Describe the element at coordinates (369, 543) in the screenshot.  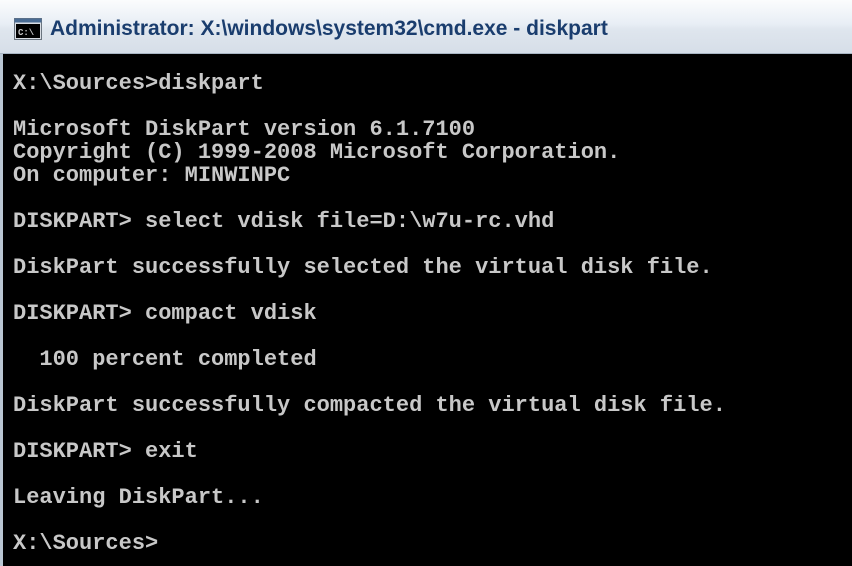
I see `console-prompt-line: X:\Sources>` at that location.